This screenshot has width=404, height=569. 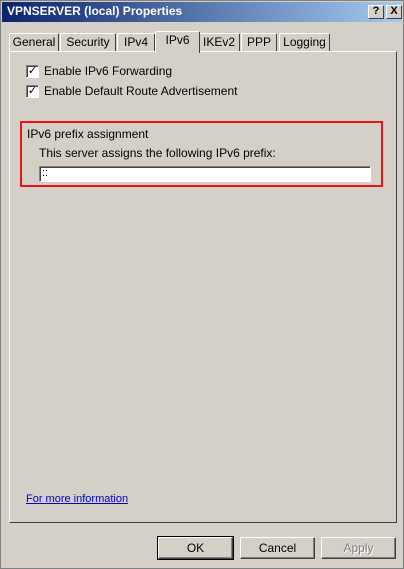 What do you see at coordinates (95, 11) in the screenshot?
I see `window-title: VPNSERVER (local) Properties` at bounding box center [95, 11].